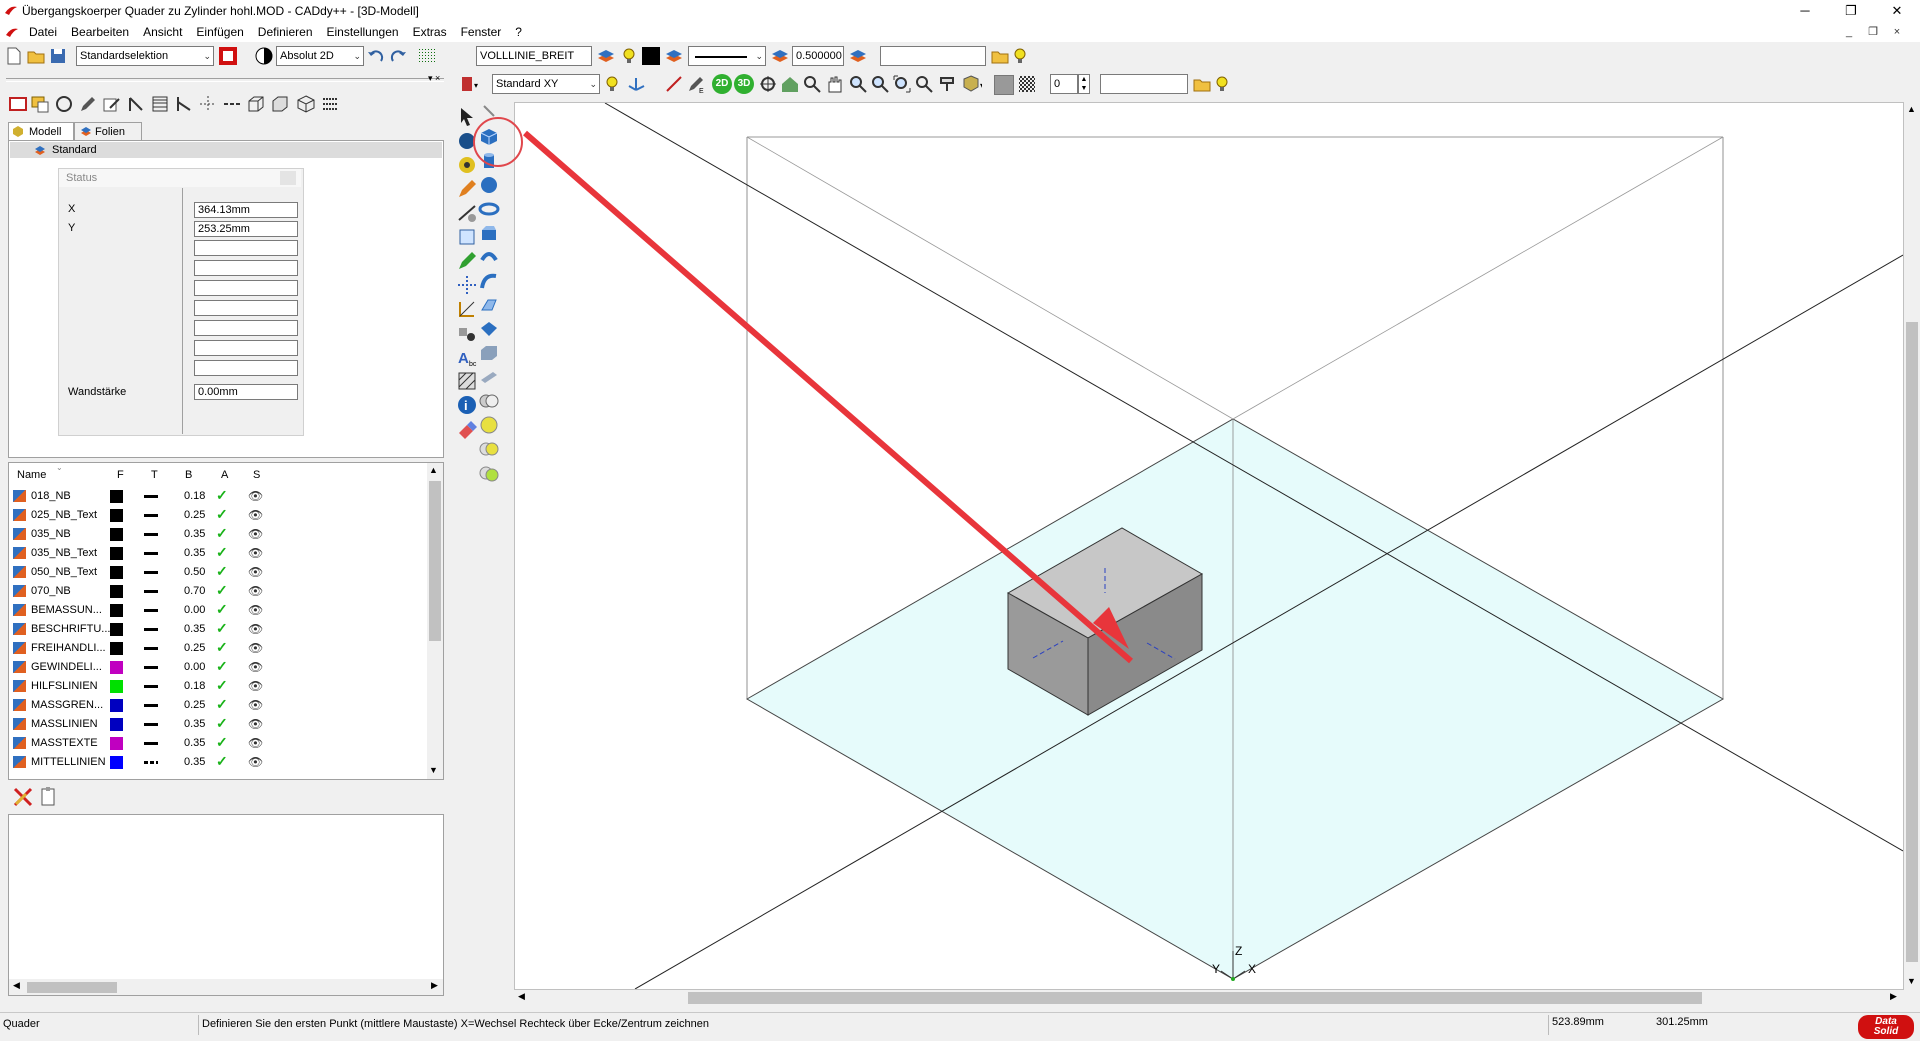 The image size is (1920, 1041). I want to click on rotate-view-icon, so click(768, 84).